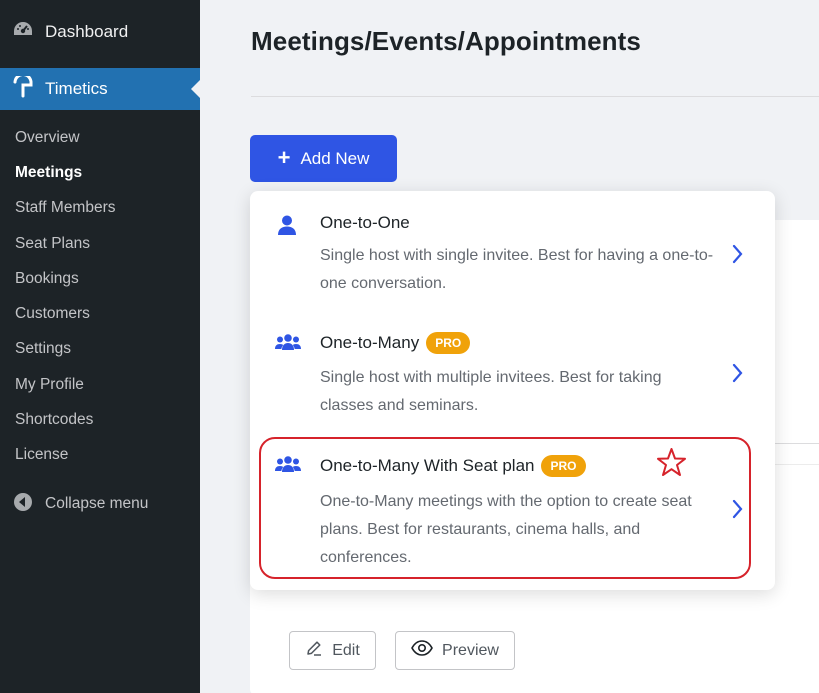 Image resolution: width=819 pixels, height=693 pixels. I want to click on option-name: One-to-Many PRO, so click(395, 343).